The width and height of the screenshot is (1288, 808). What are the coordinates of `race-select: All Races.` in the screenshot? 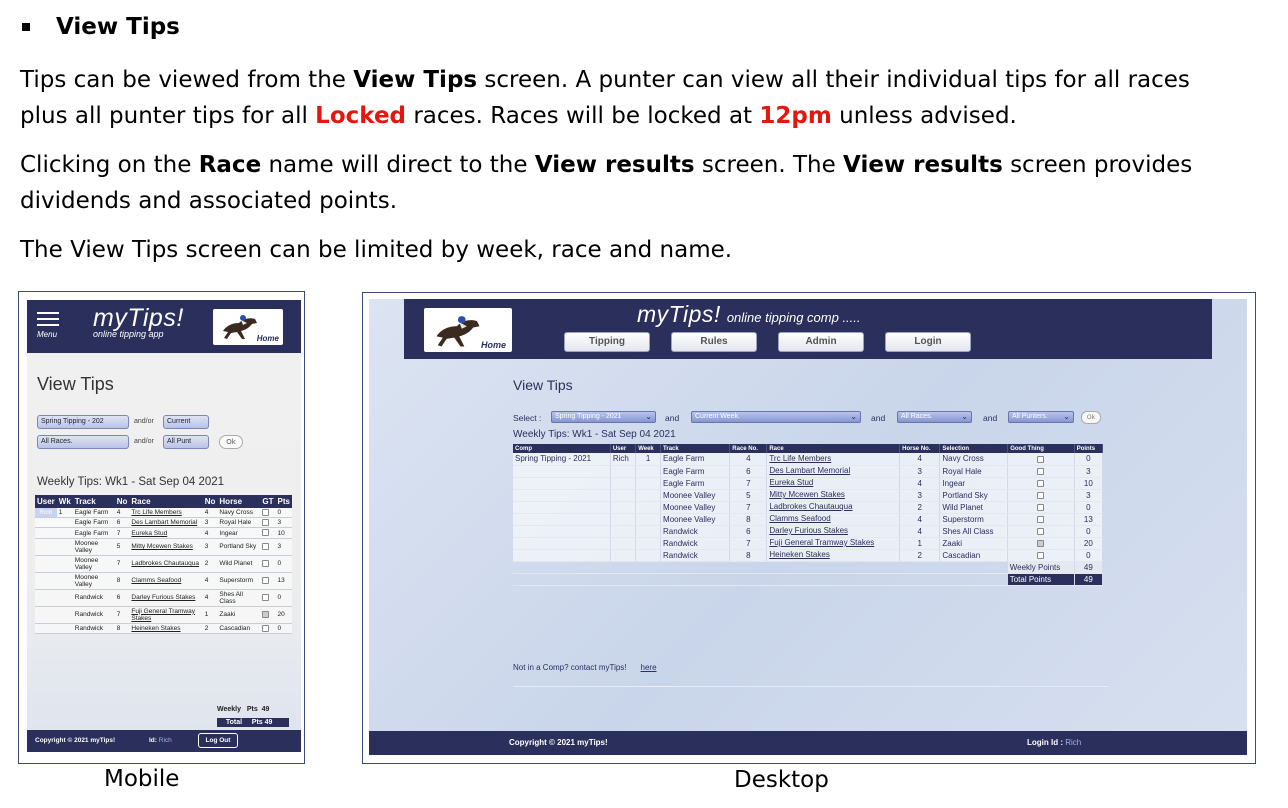 It's located at (83, 442).